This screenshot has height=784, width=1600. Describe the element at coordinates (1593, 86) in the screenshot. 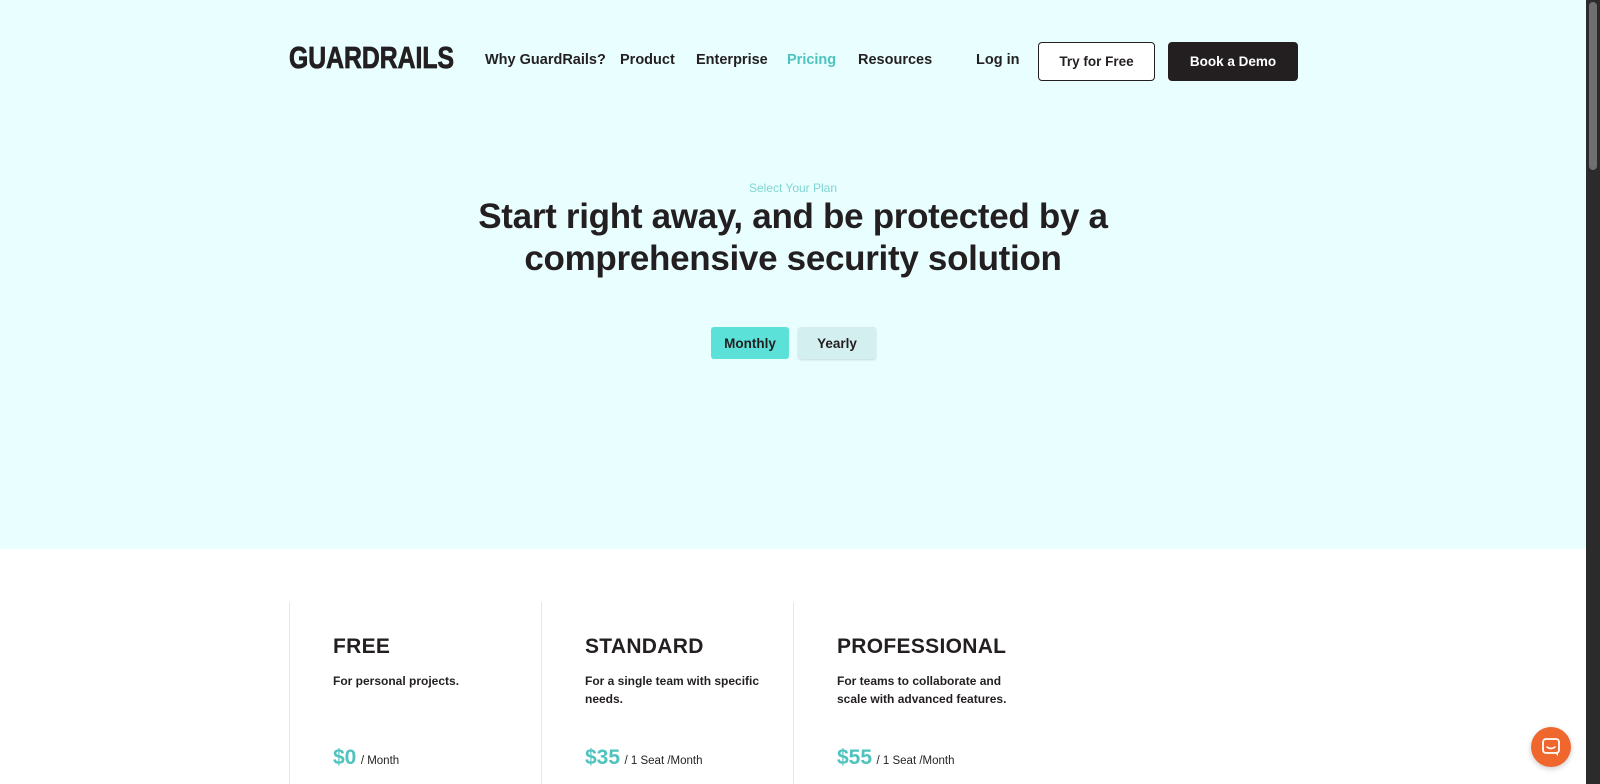

I see `scrollbar-thumb` at that location.